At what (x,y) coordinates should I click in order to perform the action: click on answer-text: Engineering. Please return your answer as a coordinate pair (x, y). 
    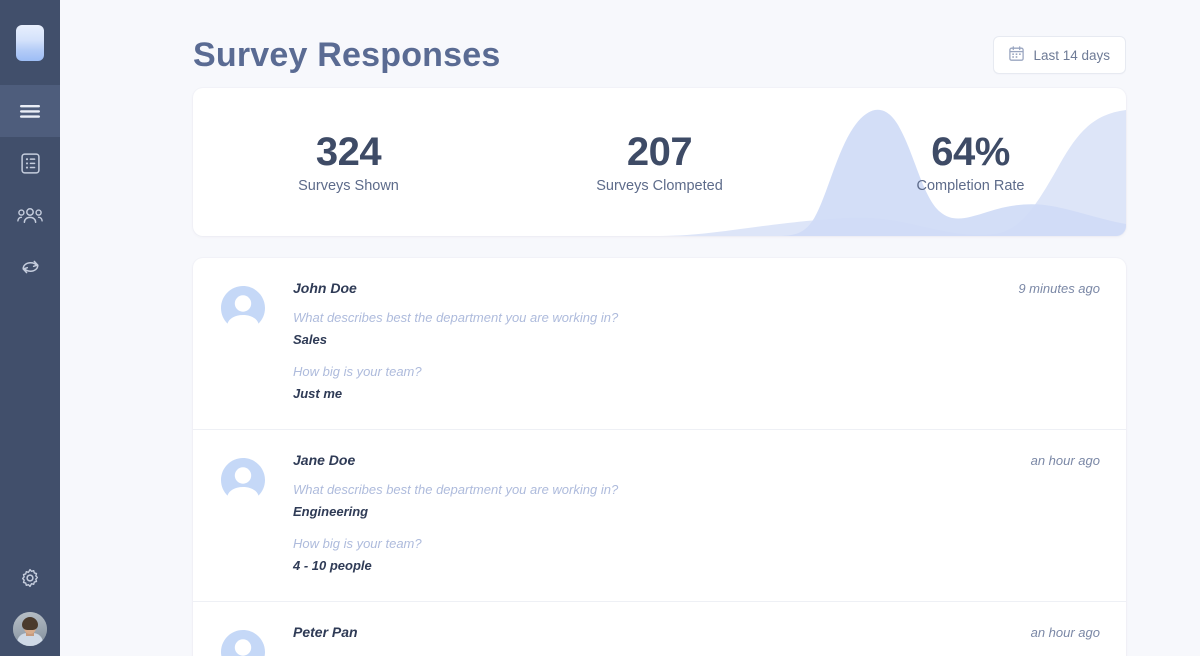
    Looking at the image, I should click on (331, 511).